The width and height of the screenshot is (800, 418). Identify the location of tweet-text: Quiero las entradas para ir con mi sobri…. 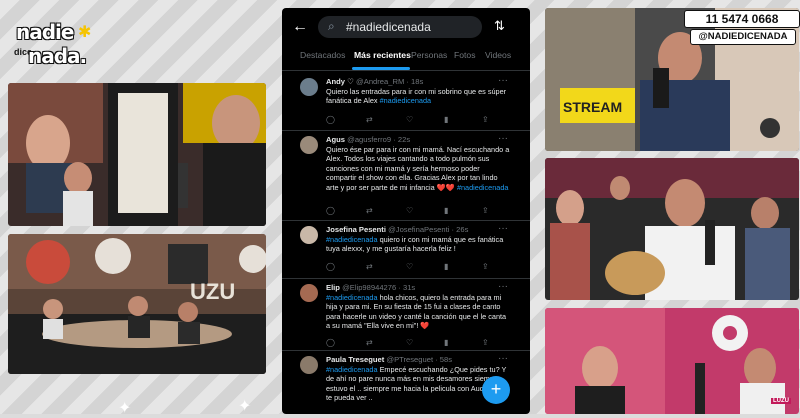
(416, 96).